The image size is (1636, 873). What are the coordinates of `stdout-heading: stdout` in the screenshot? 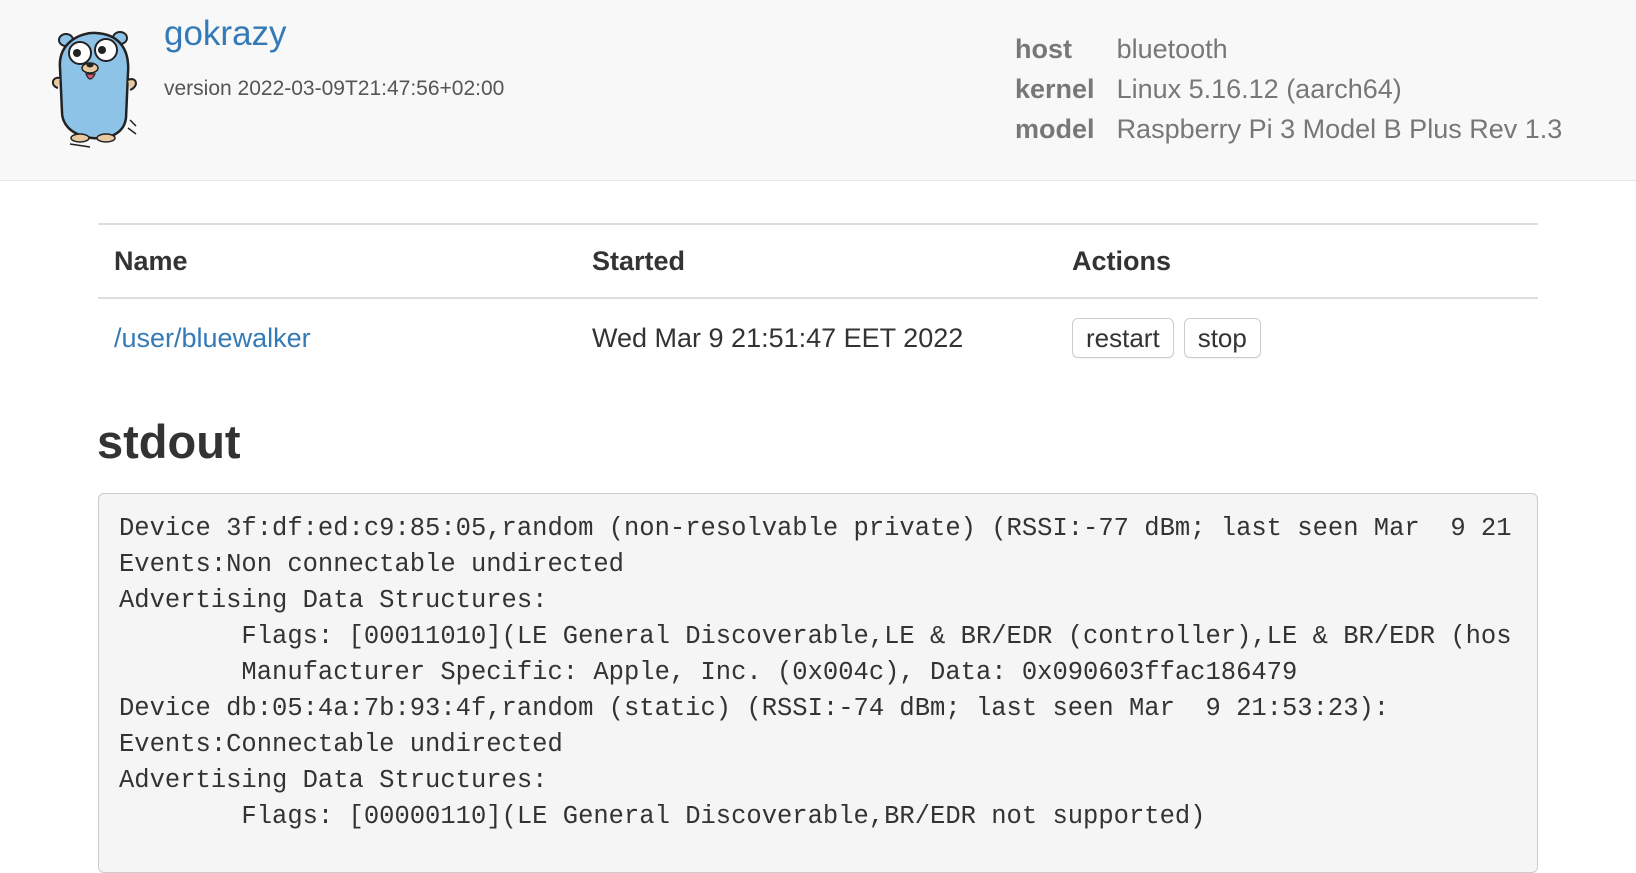 It's located at (169, 441).